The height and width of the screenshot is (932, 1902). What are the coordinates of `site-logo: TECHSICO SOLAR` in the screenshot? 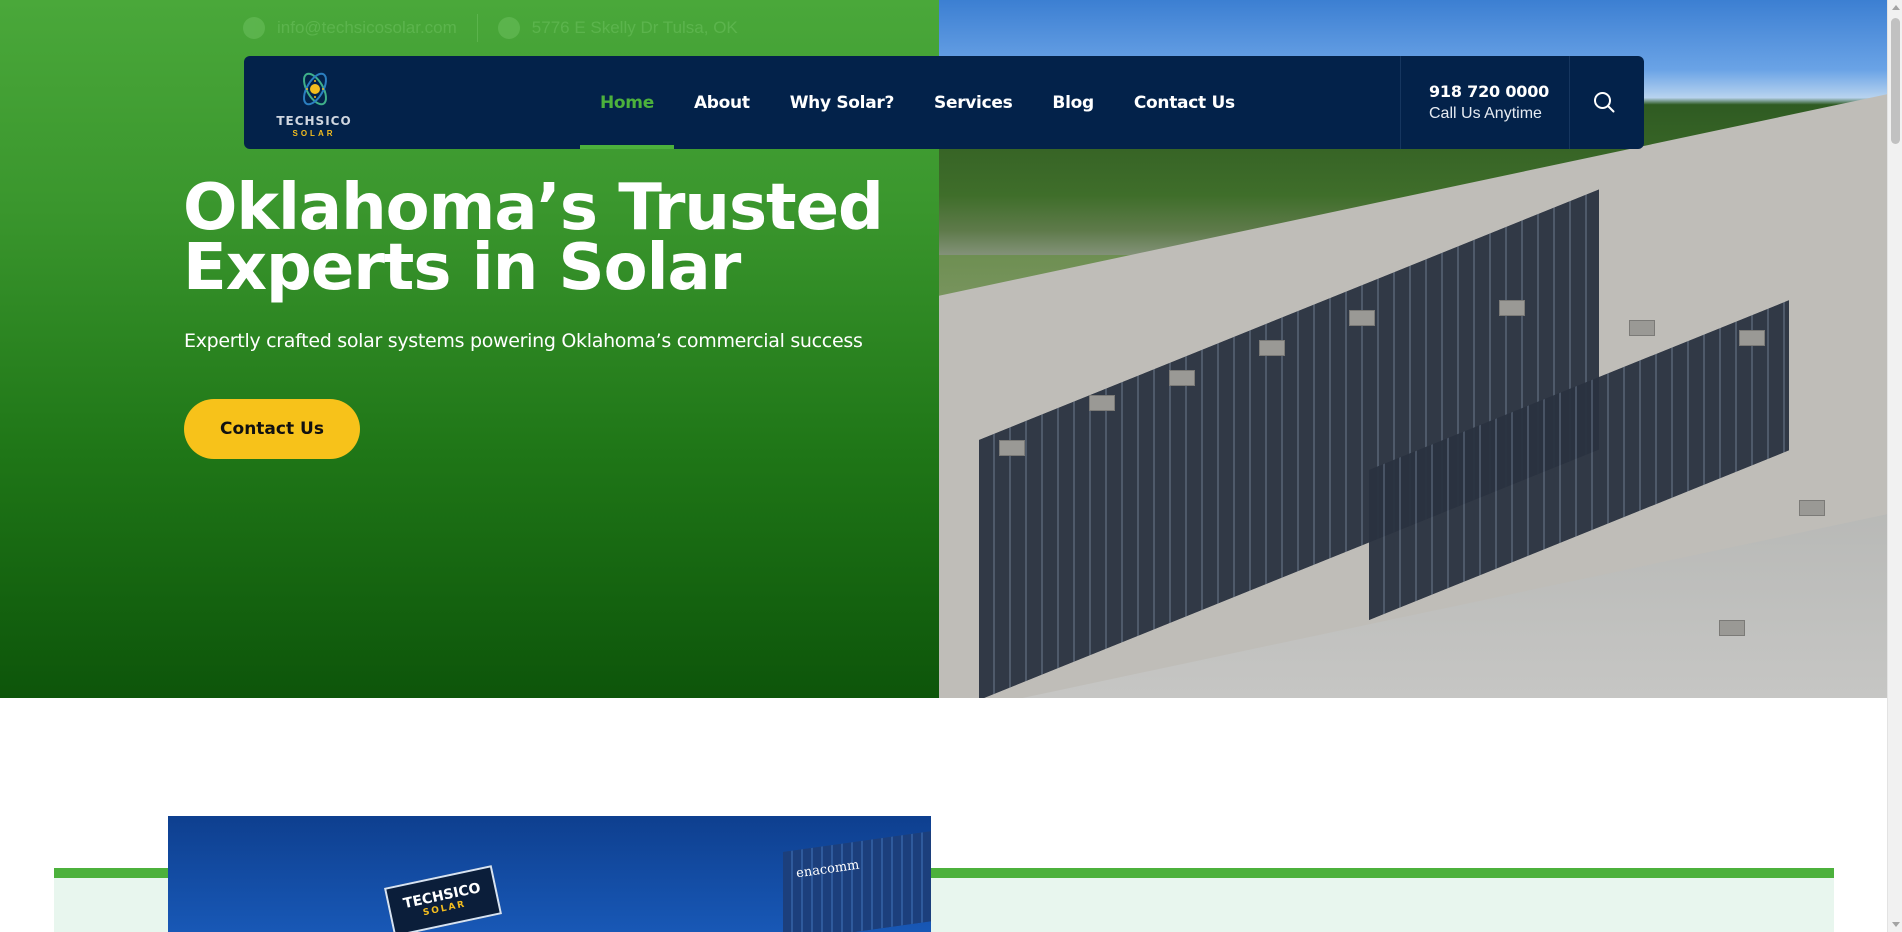 It's located at (314, 103).